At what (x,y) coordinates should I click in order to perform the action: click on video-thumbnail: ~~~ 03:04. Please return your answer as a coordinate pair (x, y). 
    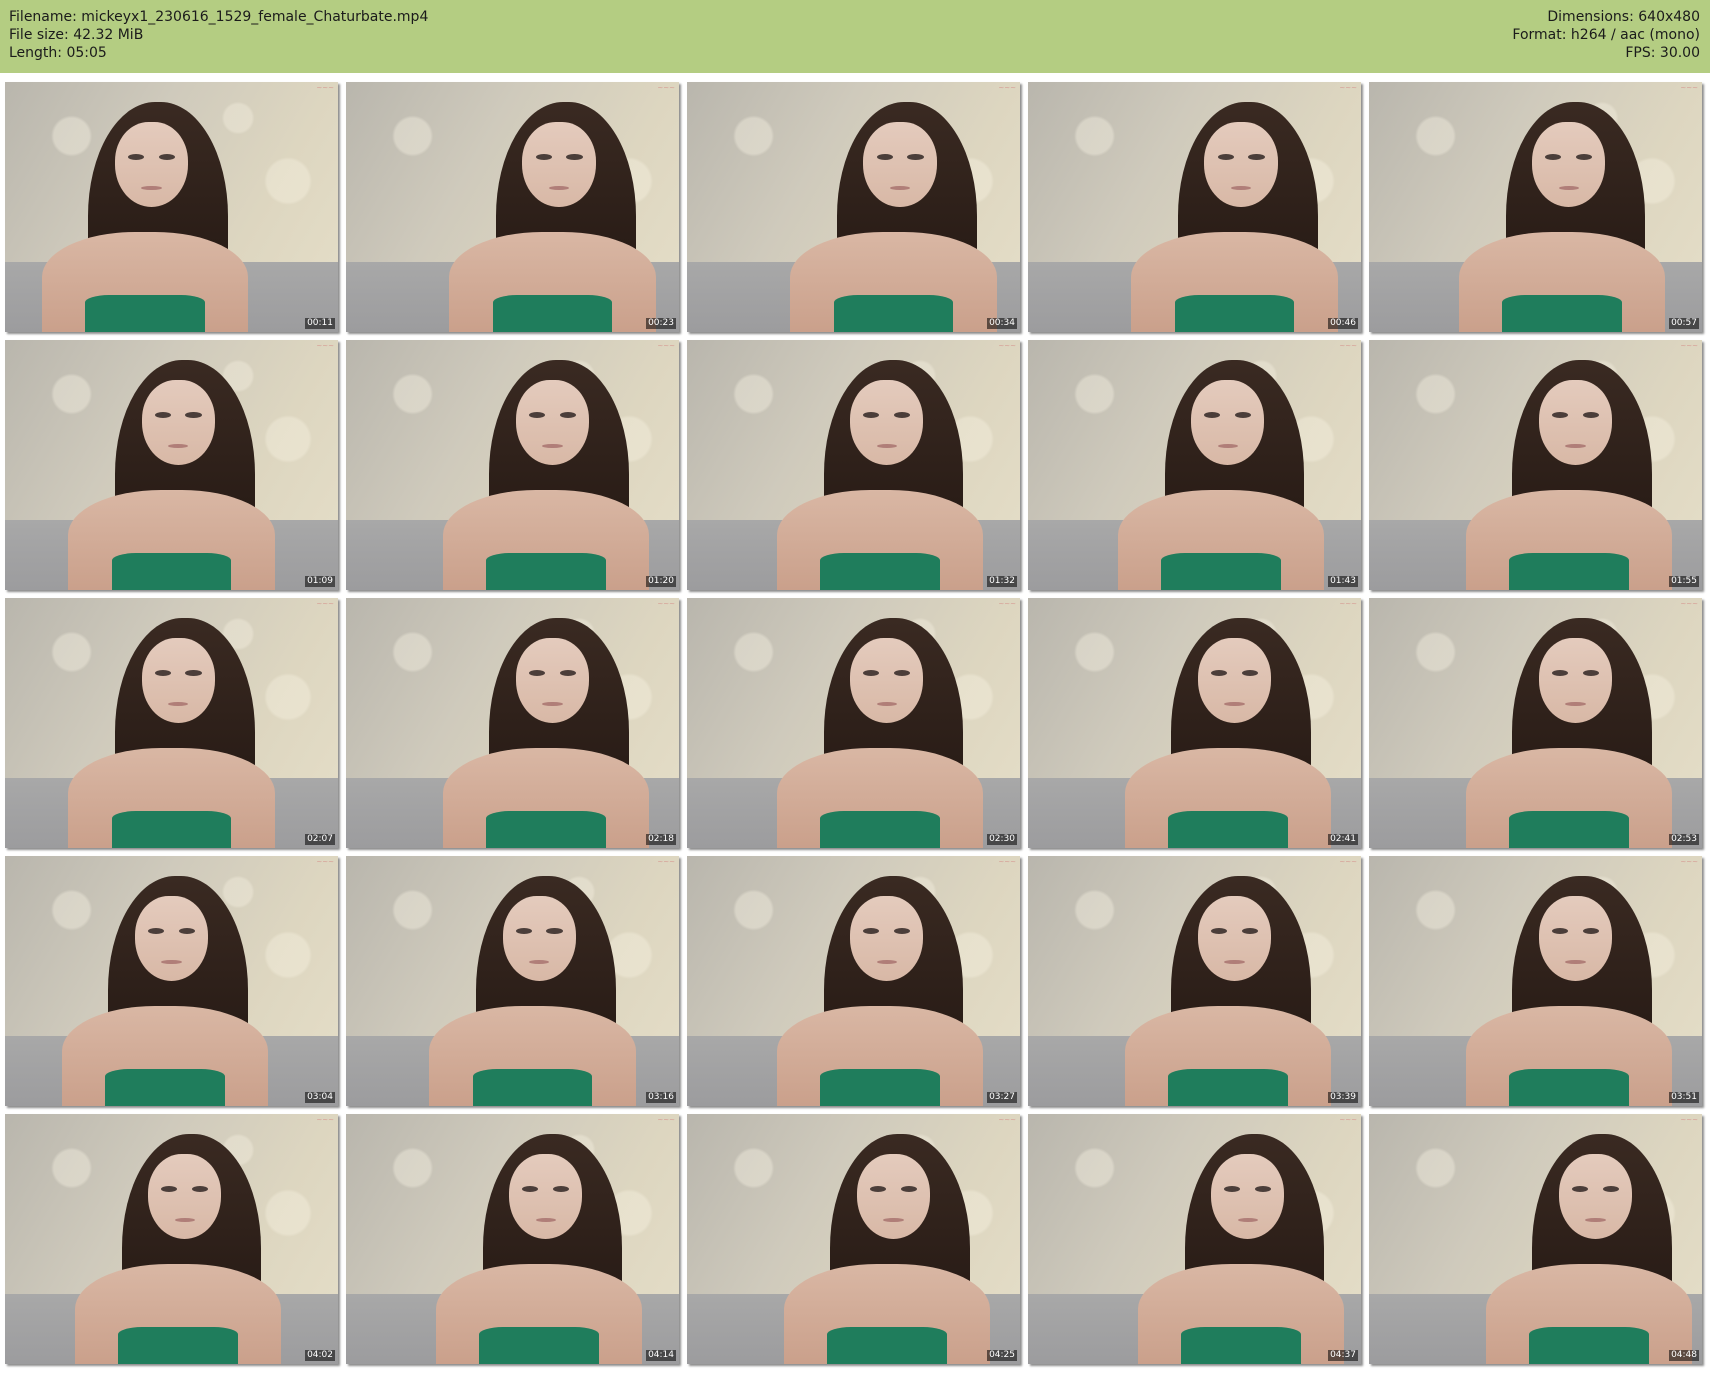
    Looking at the image, I should click on (171, 981).